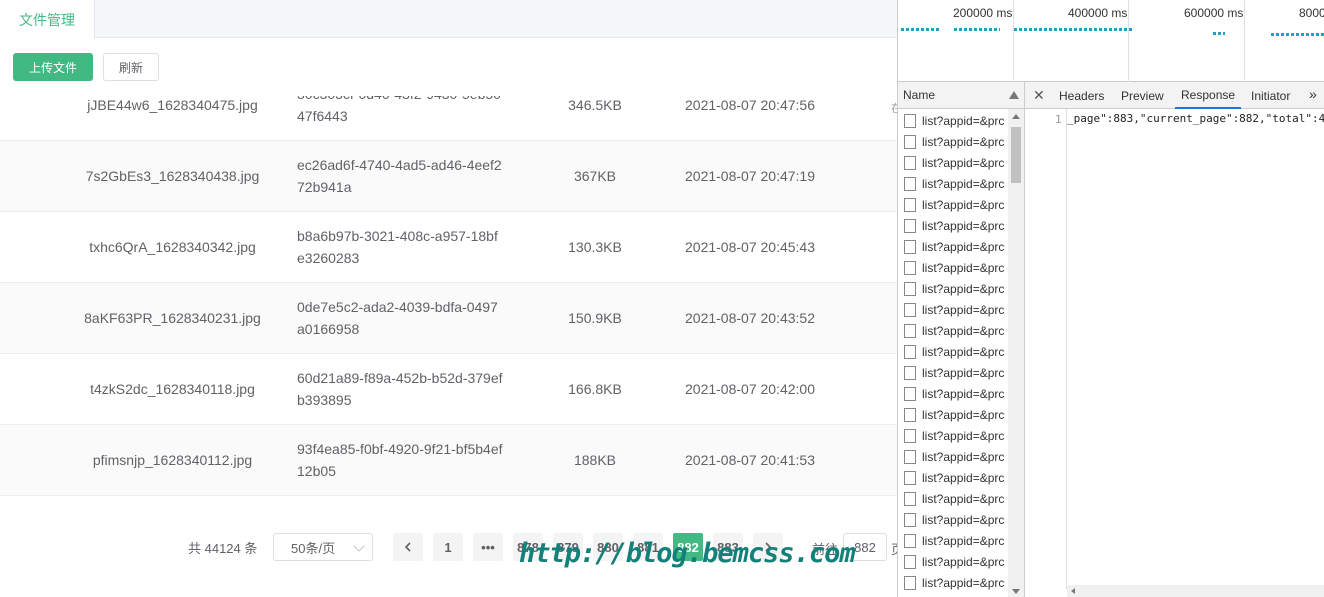 This screenshot has width=1324, height=597. What do you see at coordinates (750, 176) in the screenshot?
I see `file-time-cell: 2021-08-07 20:47:19` at bounding box center [750, 176].